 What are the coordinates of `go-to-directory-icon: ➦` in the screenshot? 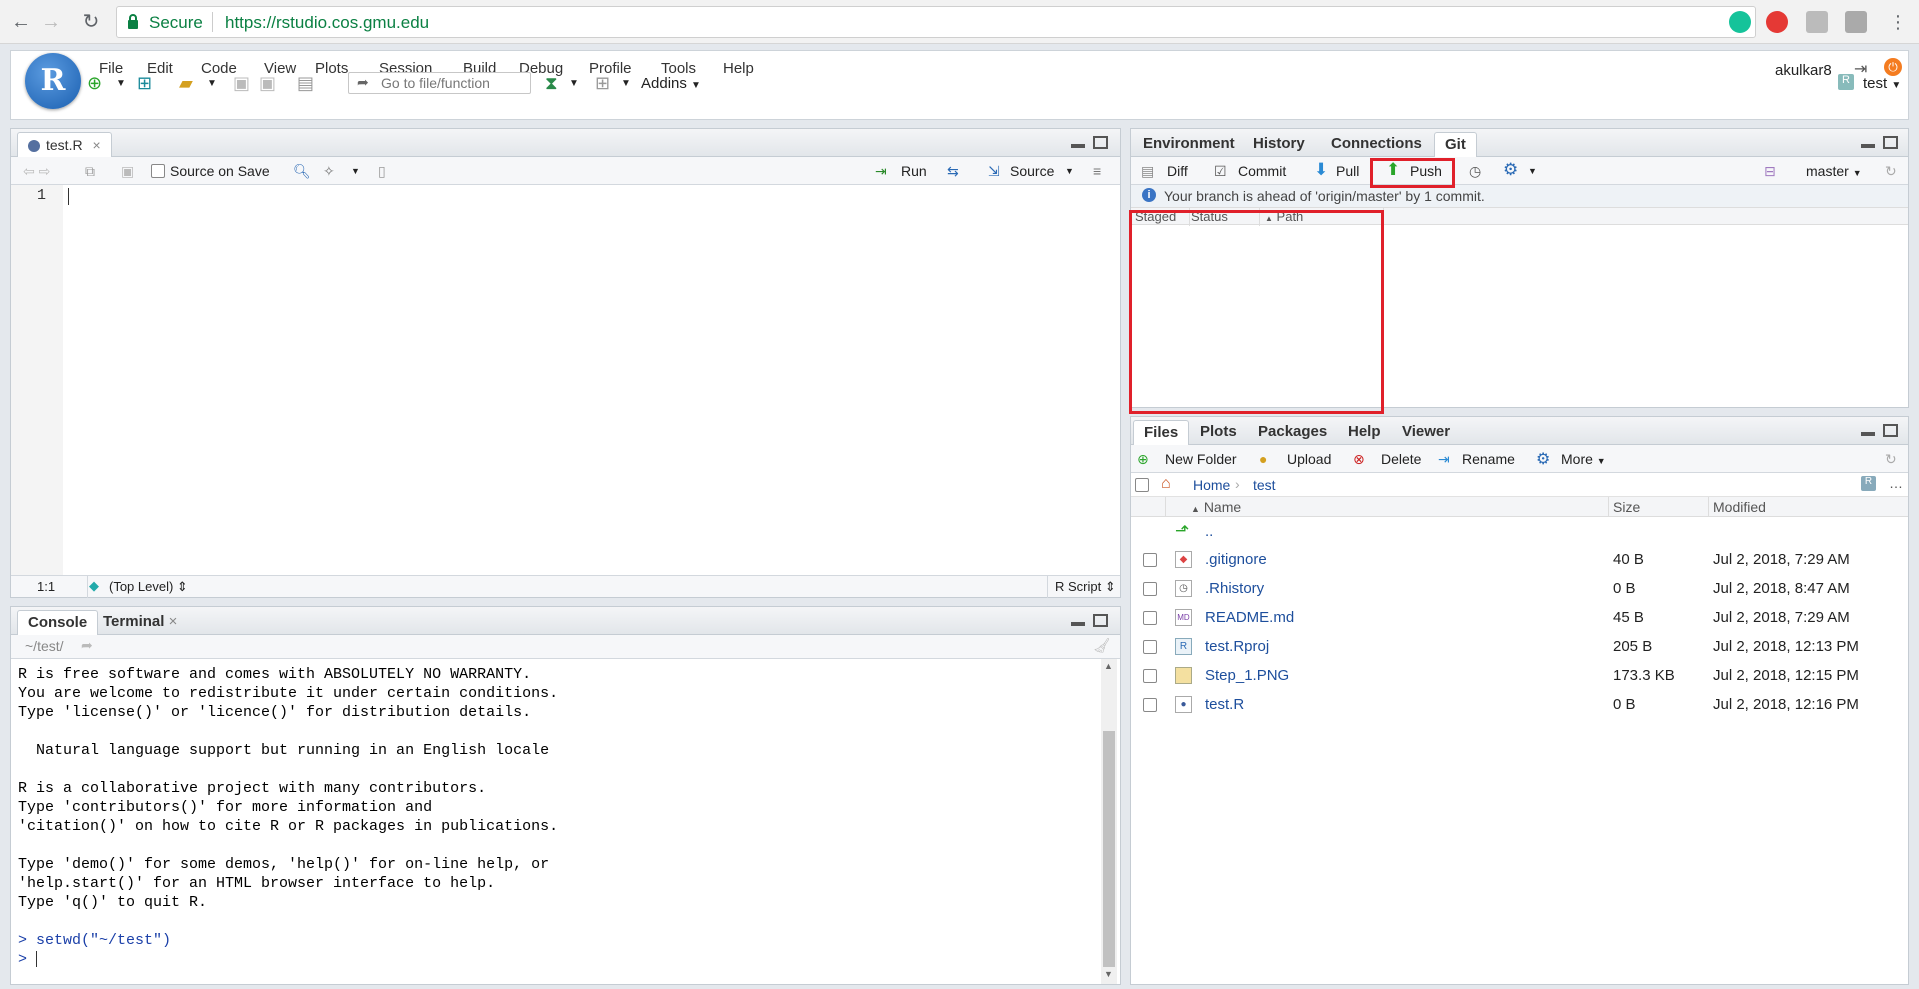 It's located at (87, 645).